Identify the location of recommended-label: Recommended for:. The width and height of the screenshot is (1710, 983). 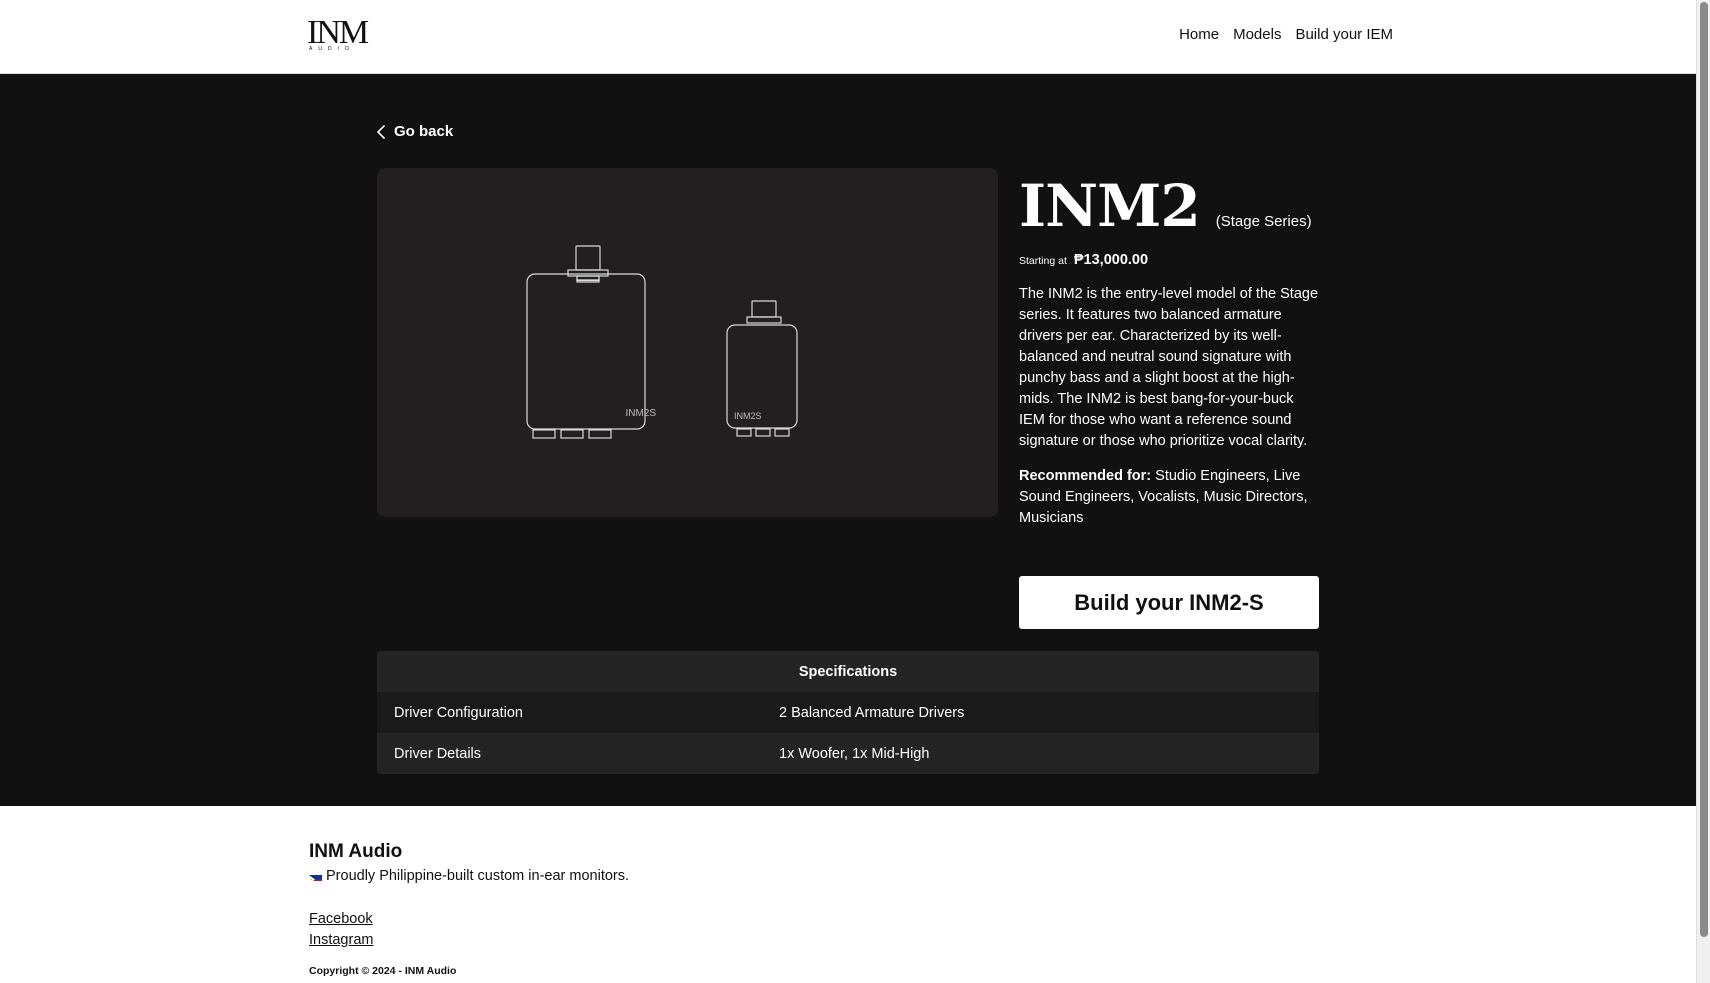
(1085, 476).